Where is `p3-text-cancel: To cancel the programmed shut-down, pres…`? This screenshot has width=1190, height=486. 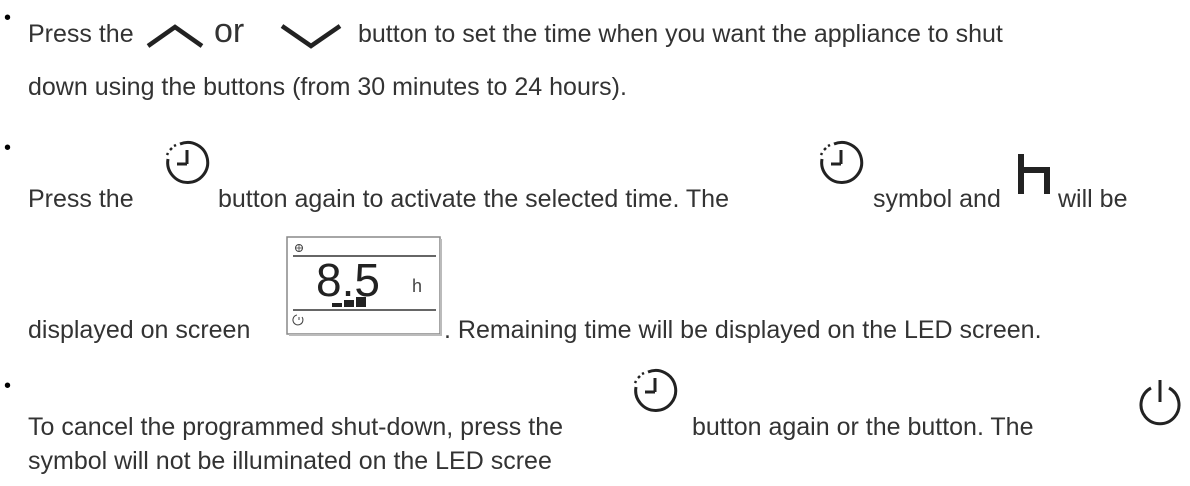 p3-text-cancel: To cancel the programmed shut-down, pres… is located at coordinates (295, 427).